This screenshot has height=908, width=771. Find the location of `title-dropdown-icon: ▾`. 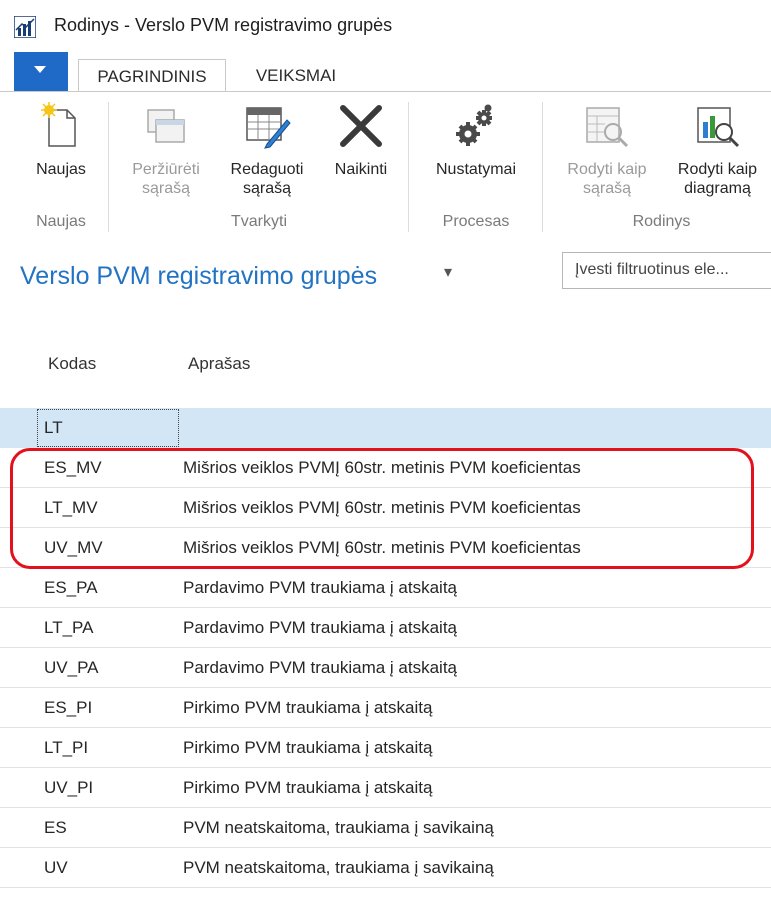

title-dropdown-icon: ▾ is located at coordinates (448, 272).